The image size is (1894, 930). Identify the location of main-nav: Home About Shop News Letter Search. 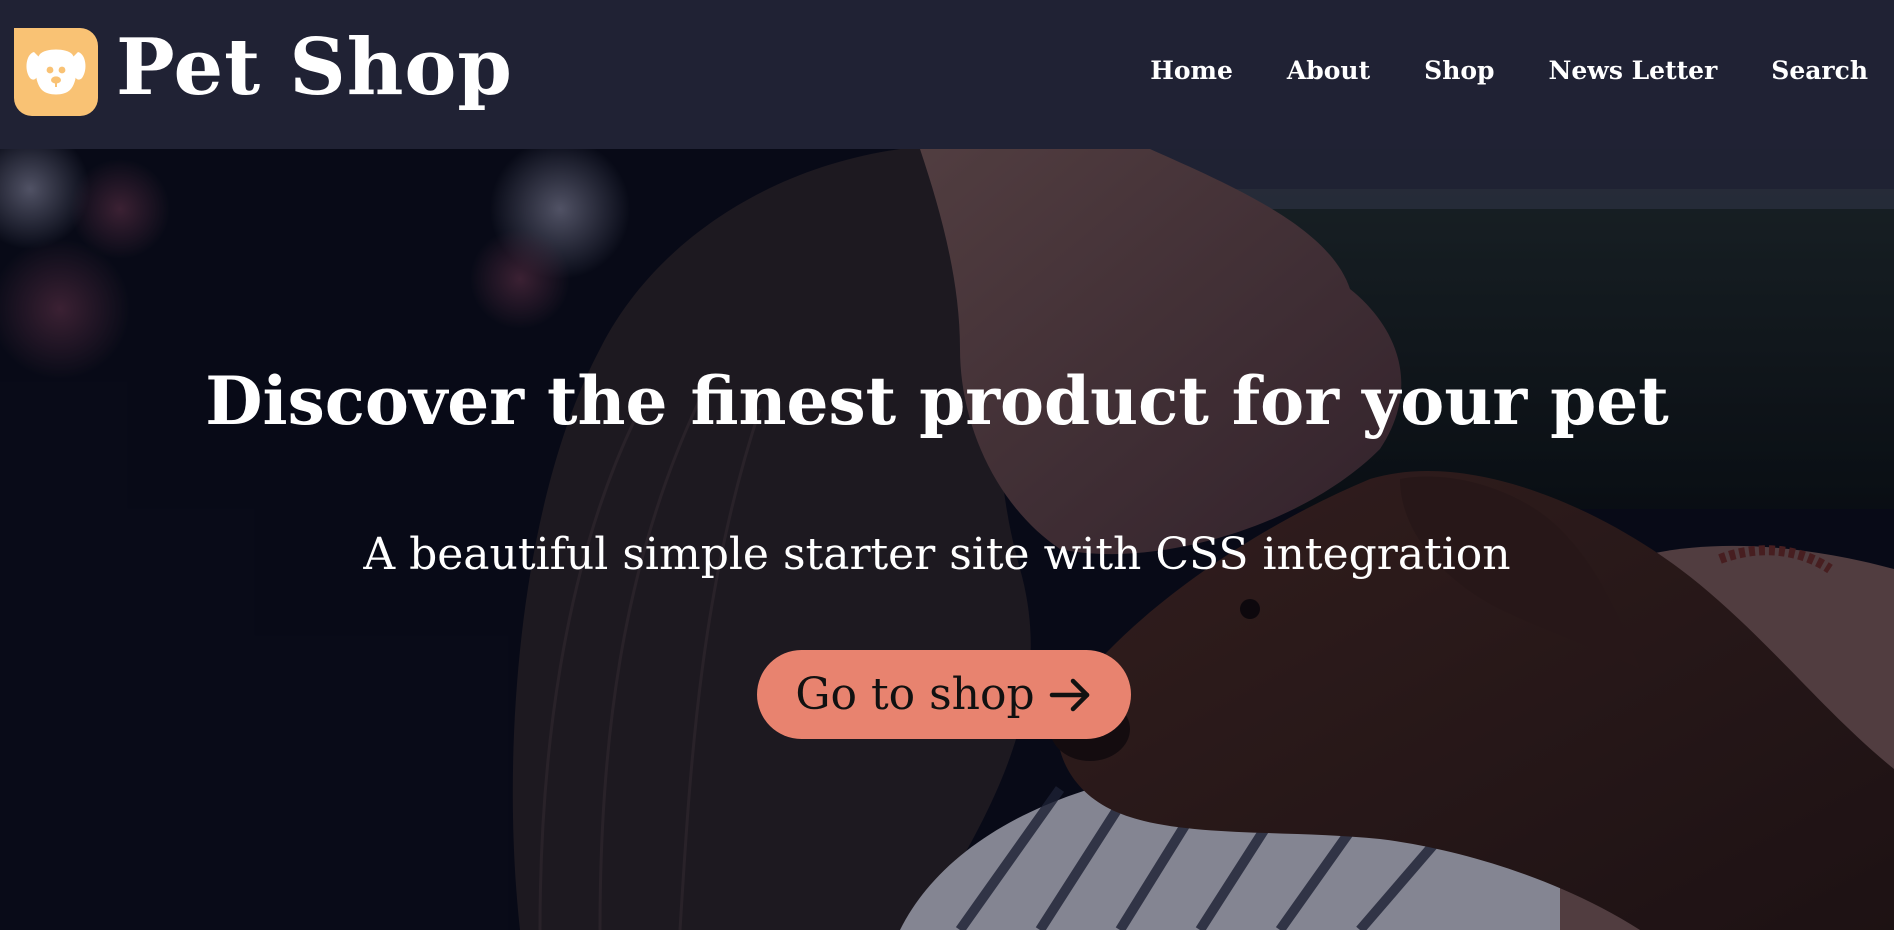
(1482, 70).